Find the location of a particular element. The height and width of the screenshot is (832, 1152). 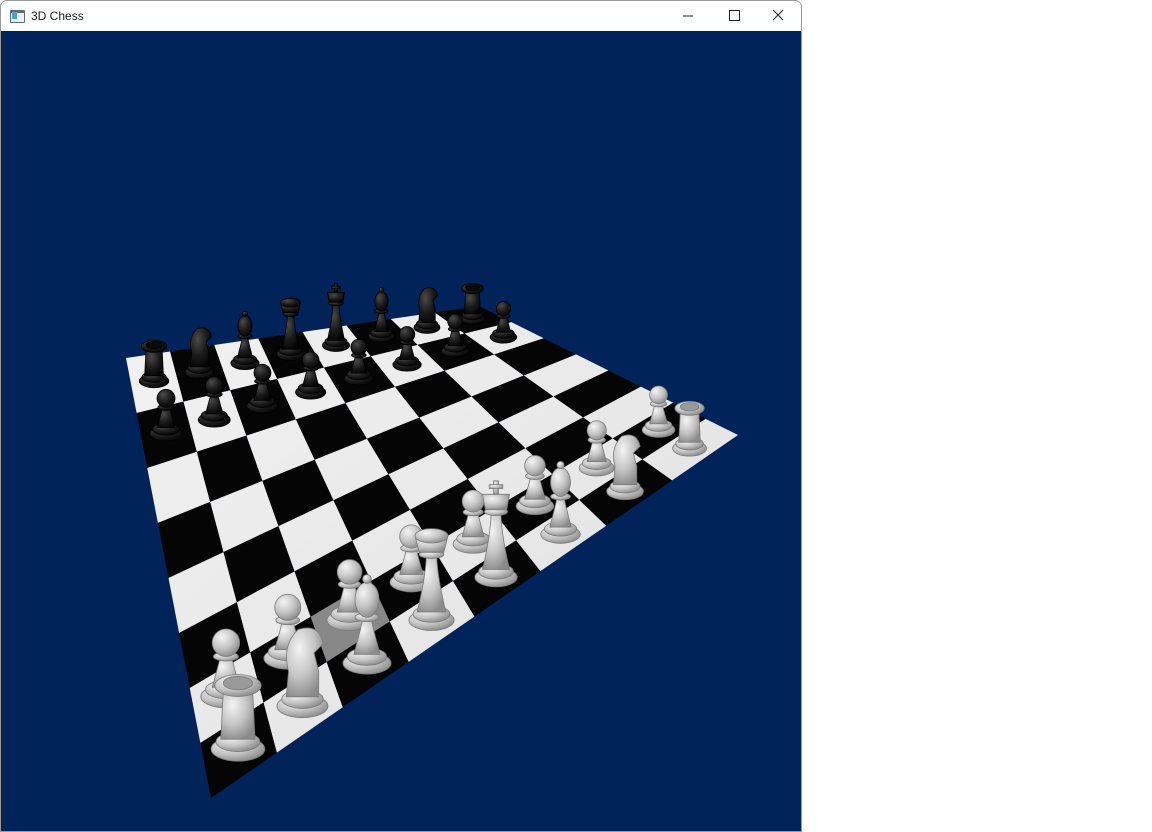

maximize-icon is located at coordinates (734, 15).